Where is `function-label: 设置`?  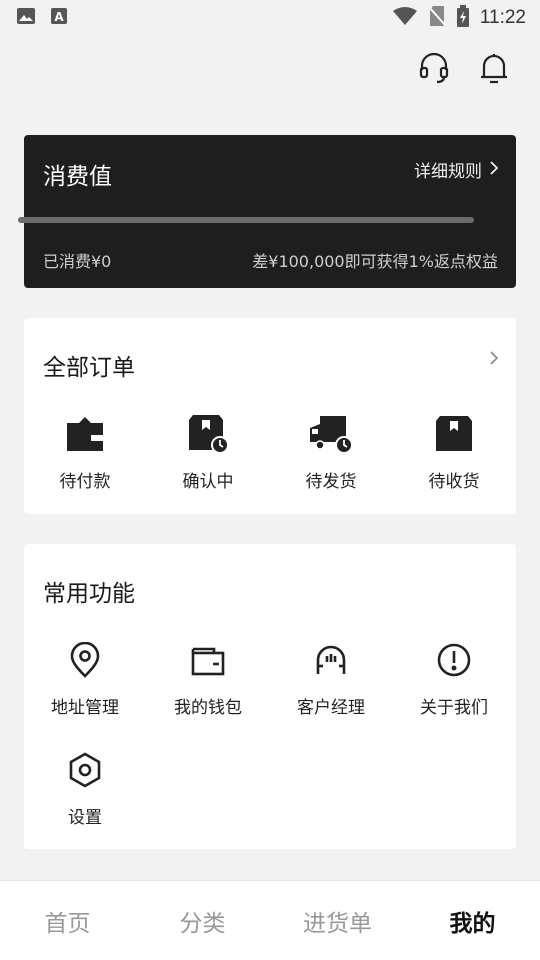 function-label: 设置 is located at coordinates (85, 818).